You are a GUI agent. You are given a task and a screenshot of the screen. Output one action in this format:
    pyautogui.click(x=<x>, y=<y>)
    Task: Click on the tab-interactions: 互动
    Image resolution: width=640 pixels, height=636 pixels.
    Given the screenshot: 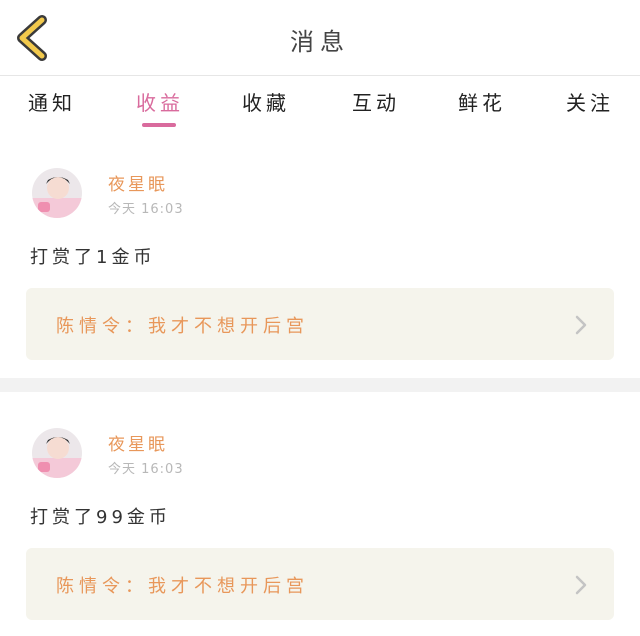 What is the action you would take?
    pyautogui.click(x=376, y=101)
    